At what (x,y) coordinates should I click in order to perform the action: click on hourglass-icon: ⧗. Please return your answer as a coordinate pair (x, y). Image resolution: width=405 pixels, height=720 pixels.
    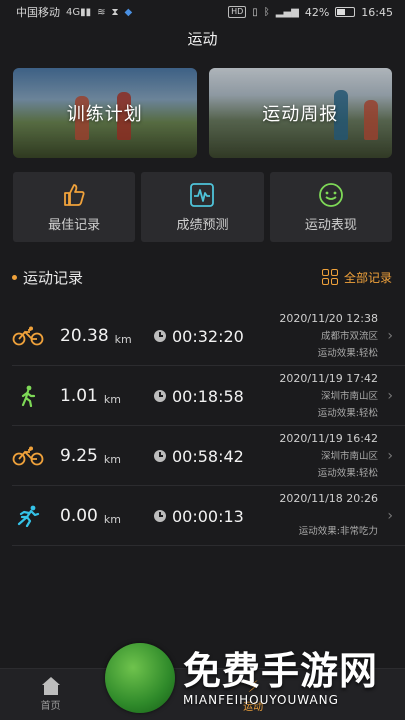
    Looking at the image, I should click on (115, 12).